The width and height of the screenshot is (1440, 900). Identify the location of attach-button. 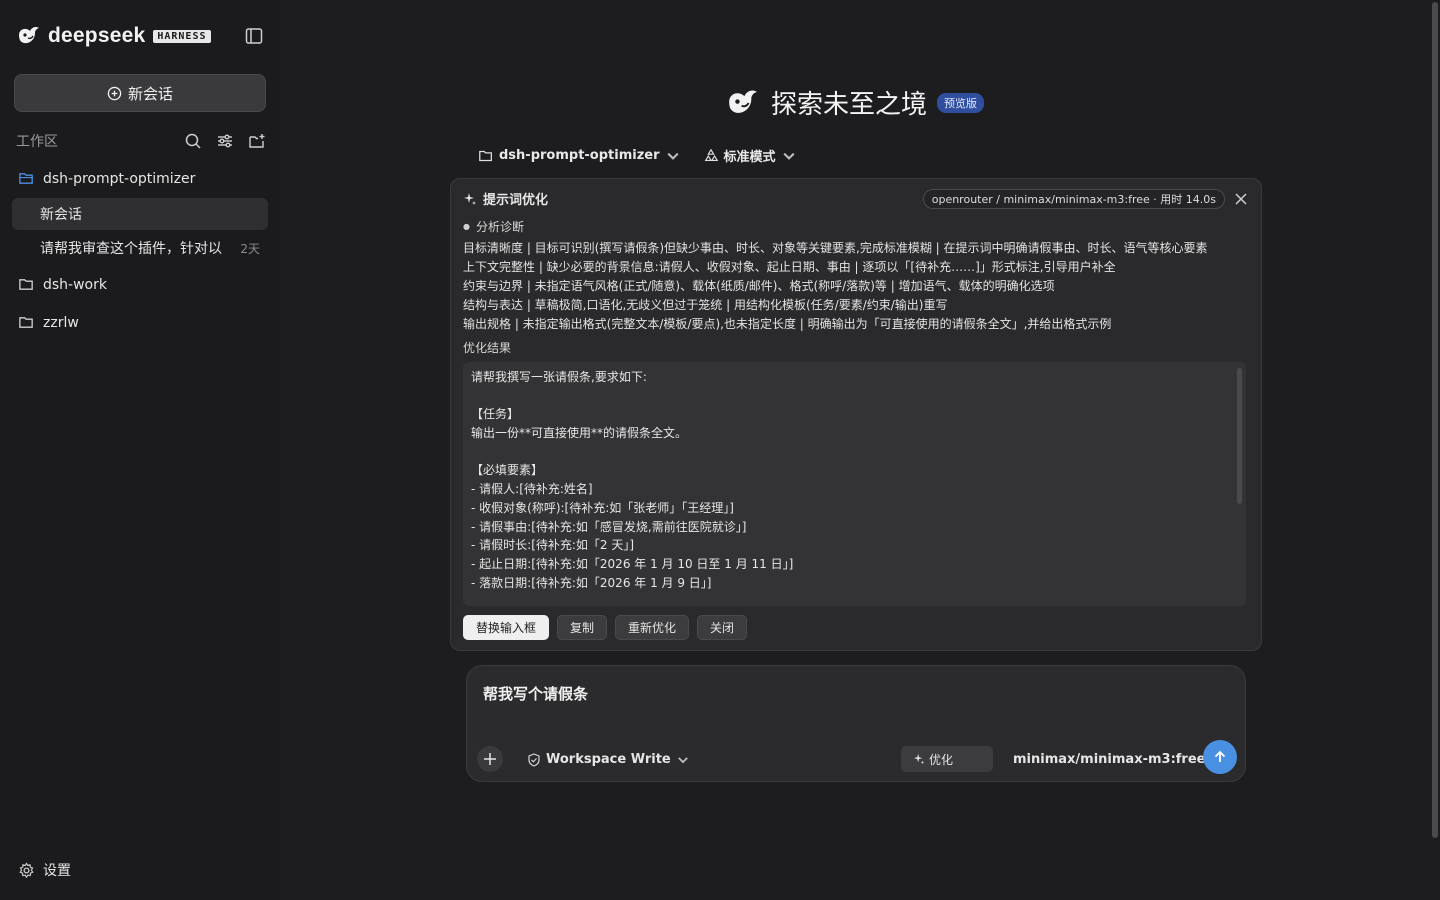
(490, 759).